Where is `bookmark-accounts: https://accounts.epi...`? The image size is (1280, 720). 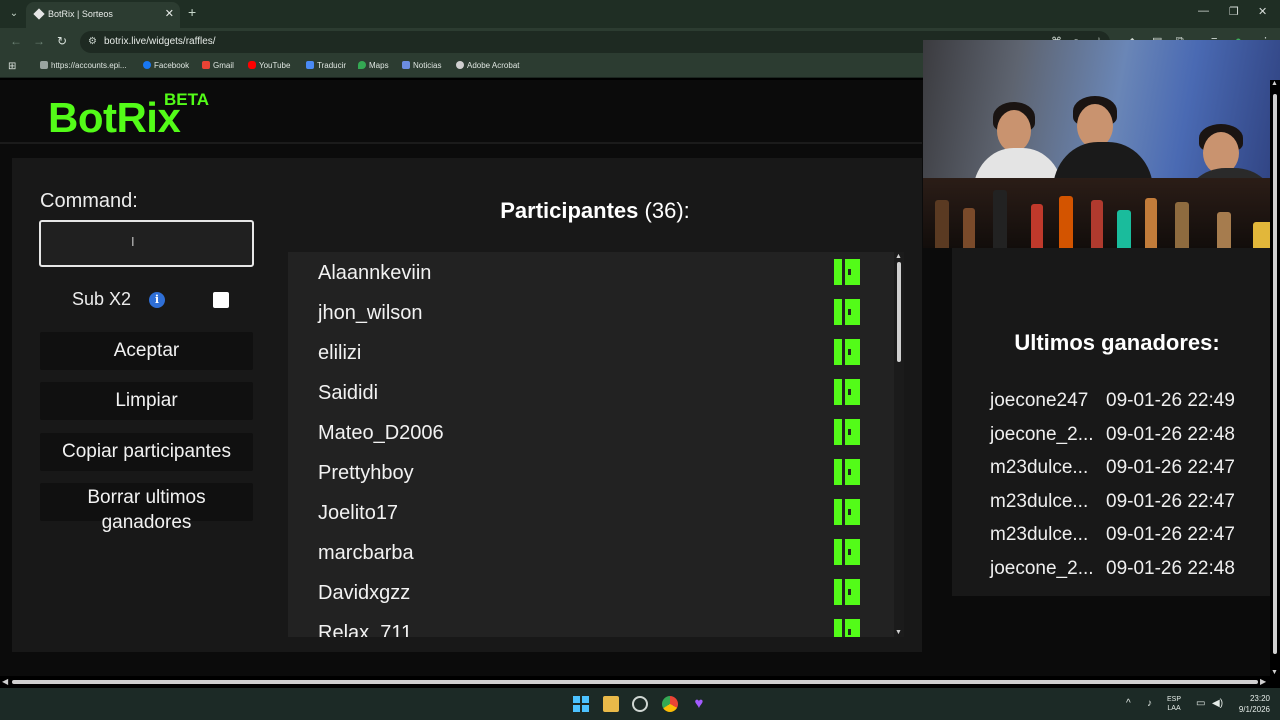 bookmark-accounts: https://accounts.epi... is located at coordinates (83, 65).